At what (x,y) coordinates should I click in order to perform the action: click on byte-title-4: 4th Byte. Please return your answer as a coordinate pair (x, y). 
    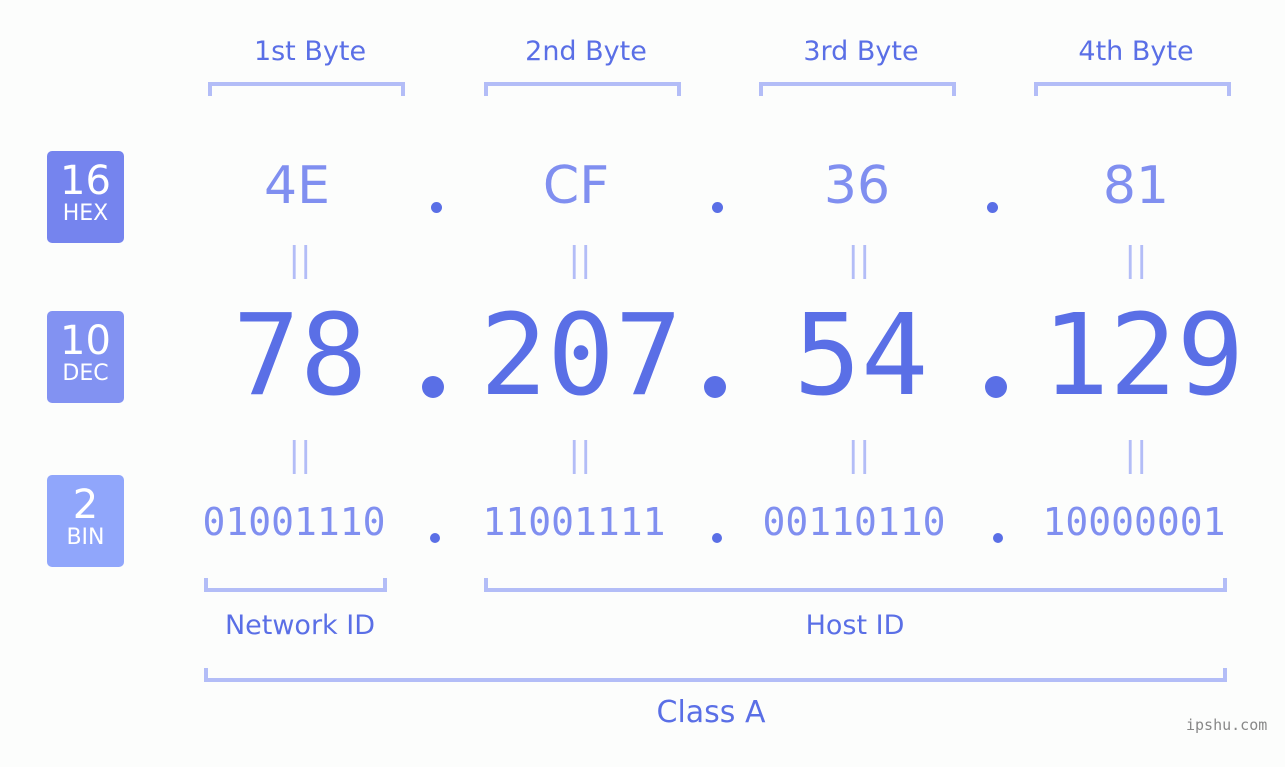
    Looking at the image, I should click on (1136, 51).